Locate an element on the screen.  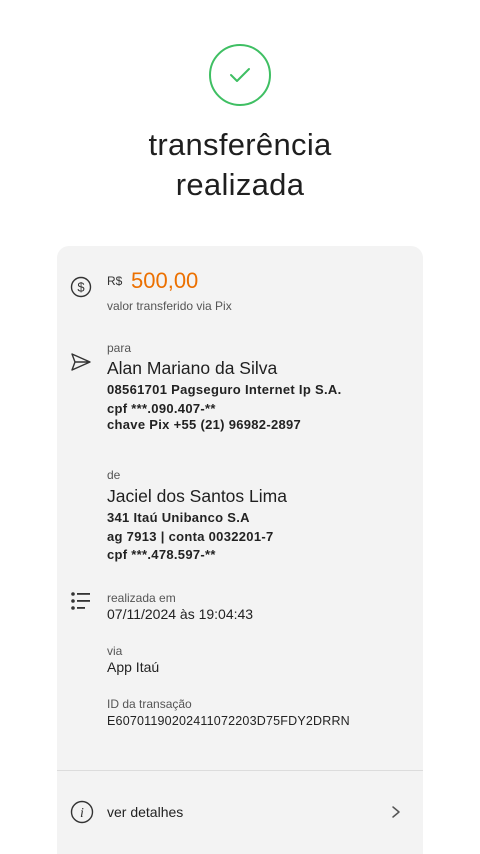
send-icon is located at coordinates (81, 364).